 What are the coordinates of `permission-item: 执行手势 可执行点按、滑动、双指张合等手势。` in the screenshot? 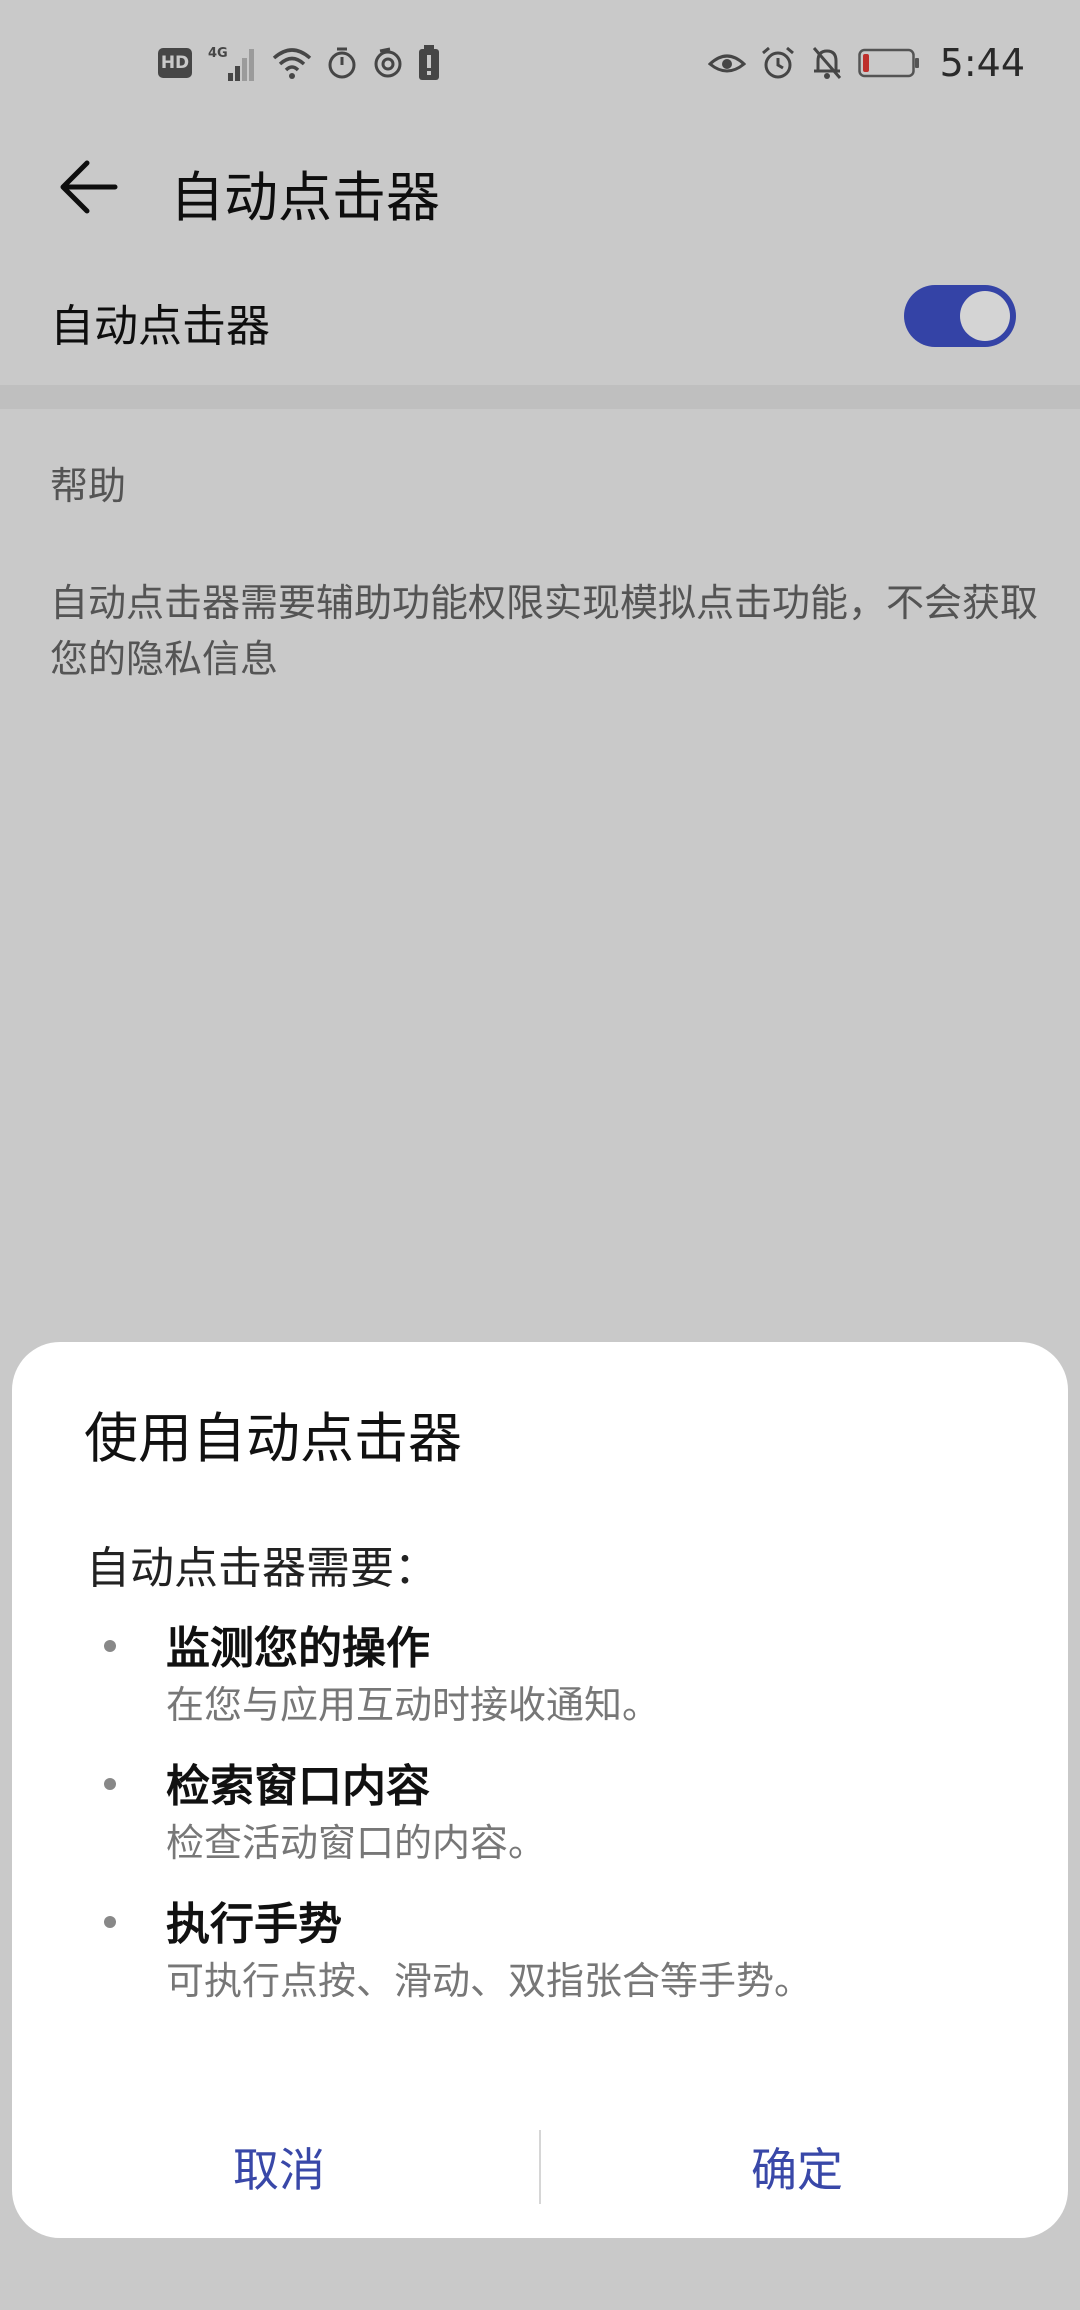 It's located at (540, 1957).